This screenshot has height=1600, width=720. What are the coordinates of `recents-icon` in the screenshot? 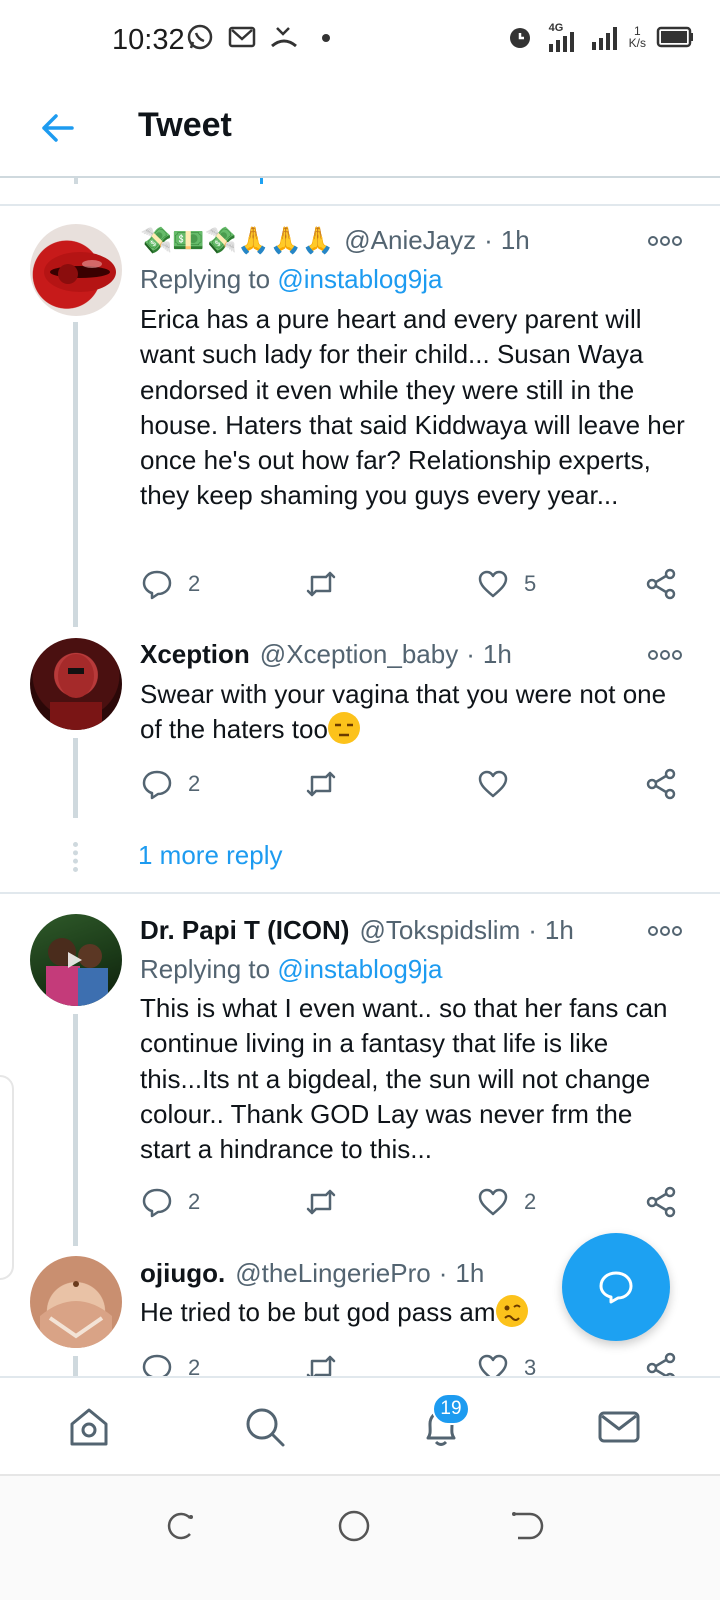 It's located at (180, 1526).